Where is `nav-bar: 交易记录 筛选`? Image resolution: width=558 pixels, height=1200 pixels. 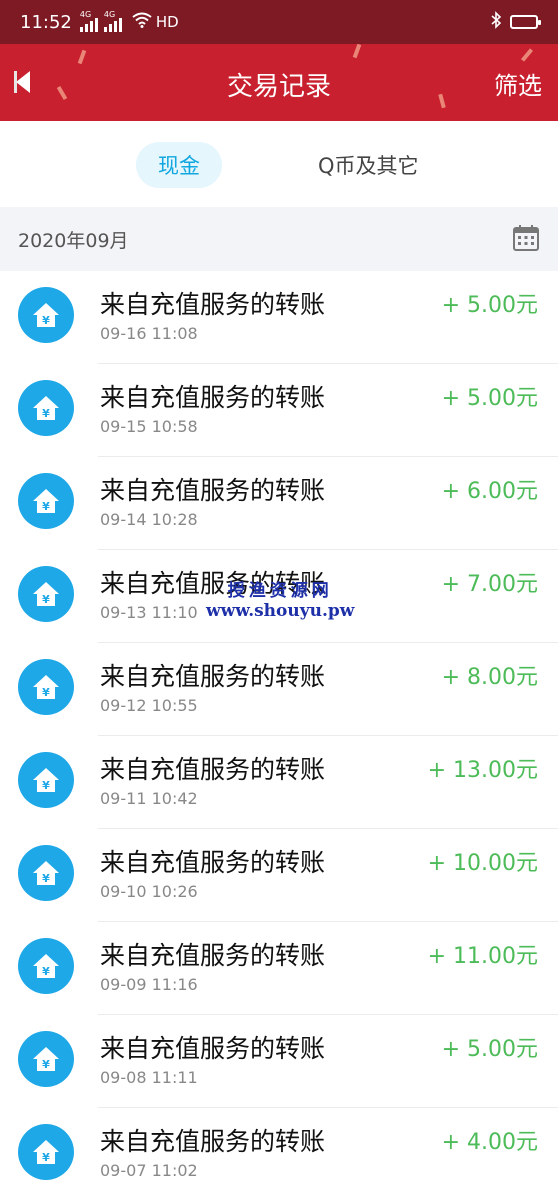 nav-bar: 交易记录 筛选 is located at coordinates (279, 82).